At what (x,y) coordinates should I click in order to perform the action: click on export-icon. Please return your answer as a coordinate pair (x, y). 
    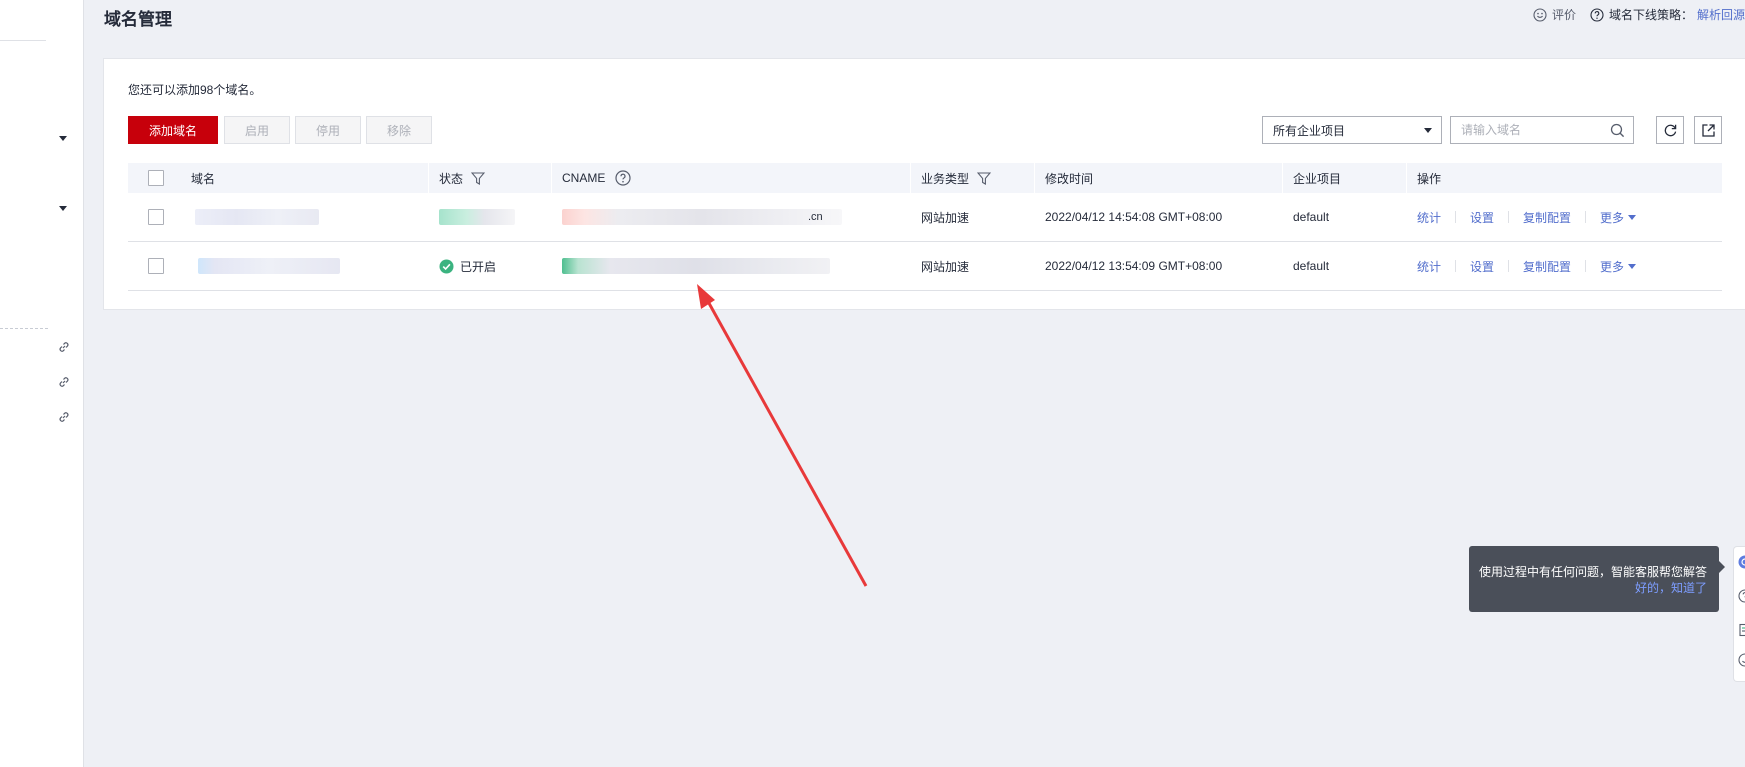
    Looking at the image, I should click on (1708, 130).